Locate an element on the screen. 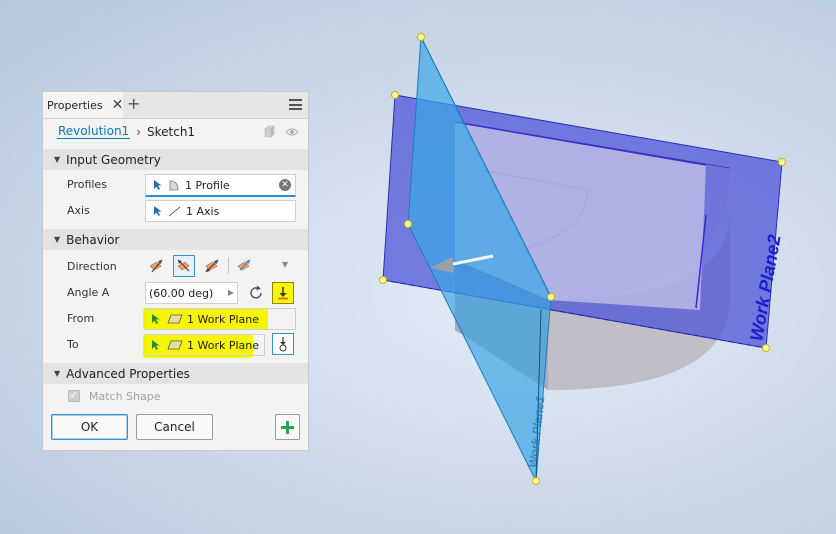 This screenshot has height=534, width=836. section-advanced-properties: ▼ Advanced Properties is located at coordinates (175, 373).